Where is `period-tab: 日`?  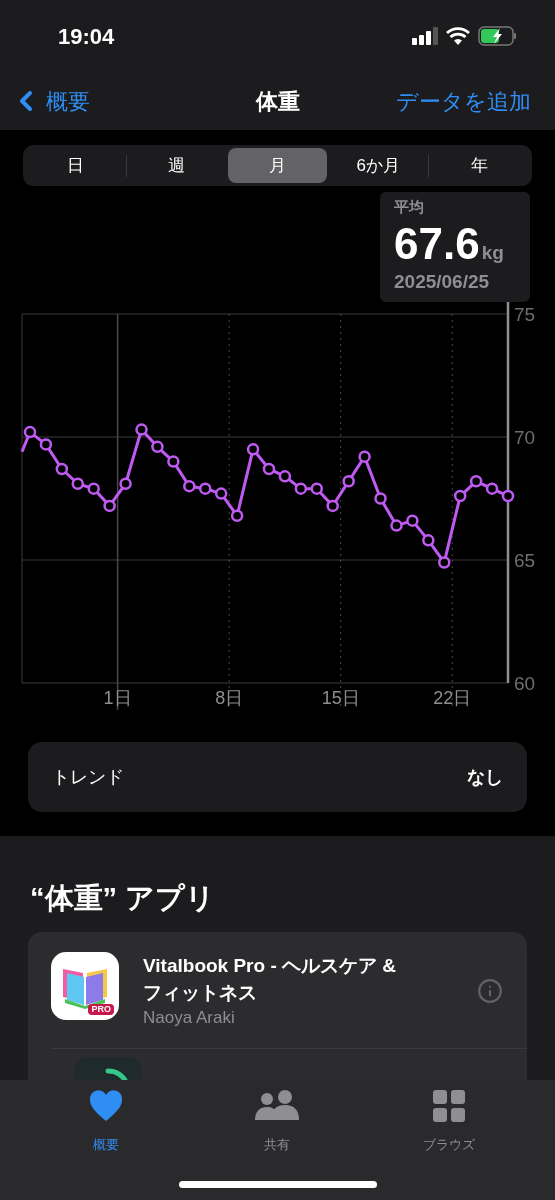
period-tab: 日 is located at coordinates (76, 165).